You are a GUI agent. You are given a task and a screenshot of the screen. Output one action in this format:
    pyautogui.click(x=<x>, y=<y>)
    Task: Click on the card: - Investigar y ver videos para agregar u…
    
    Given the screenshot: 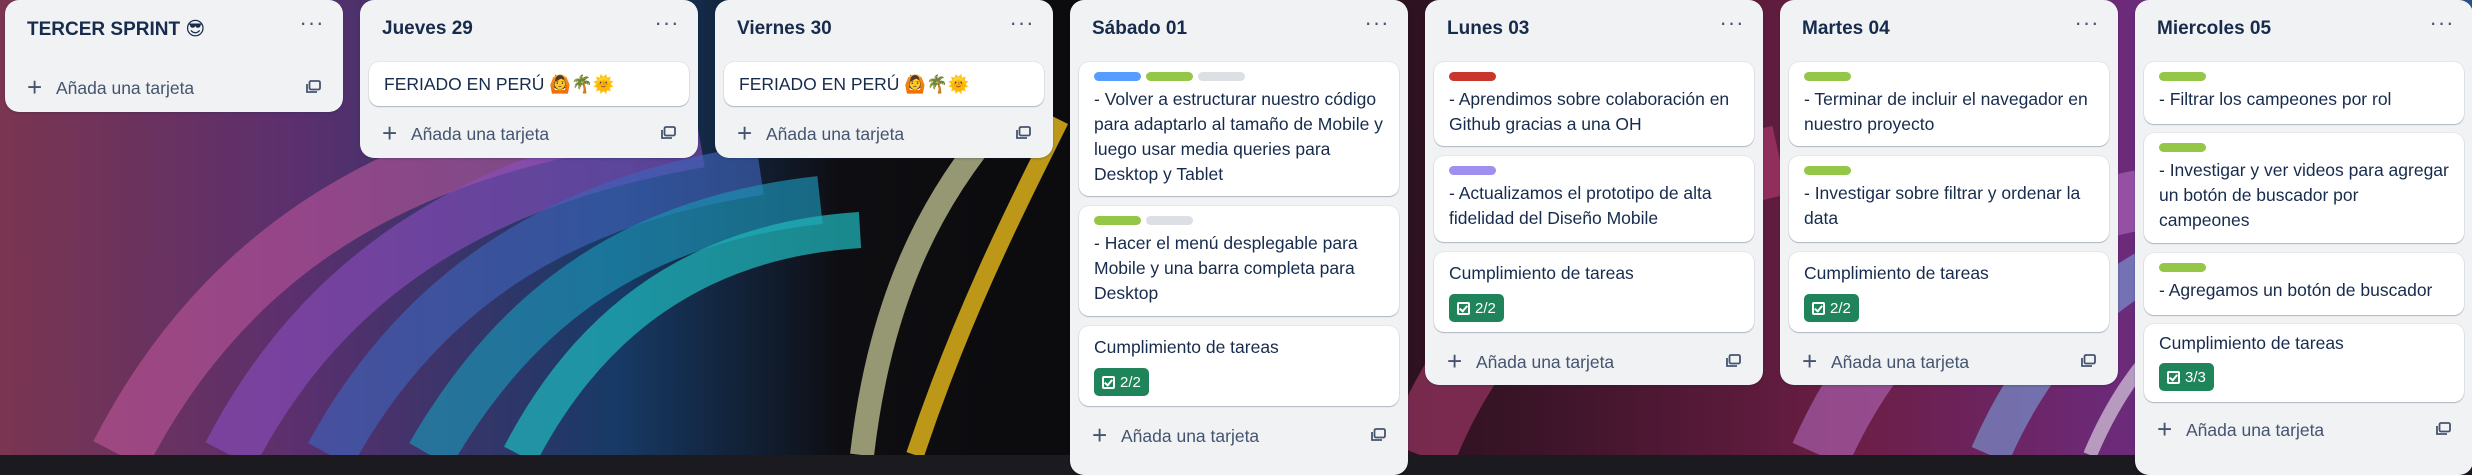 What is the action you would take?
    pyautogui.click(x=2304, y=188)
    